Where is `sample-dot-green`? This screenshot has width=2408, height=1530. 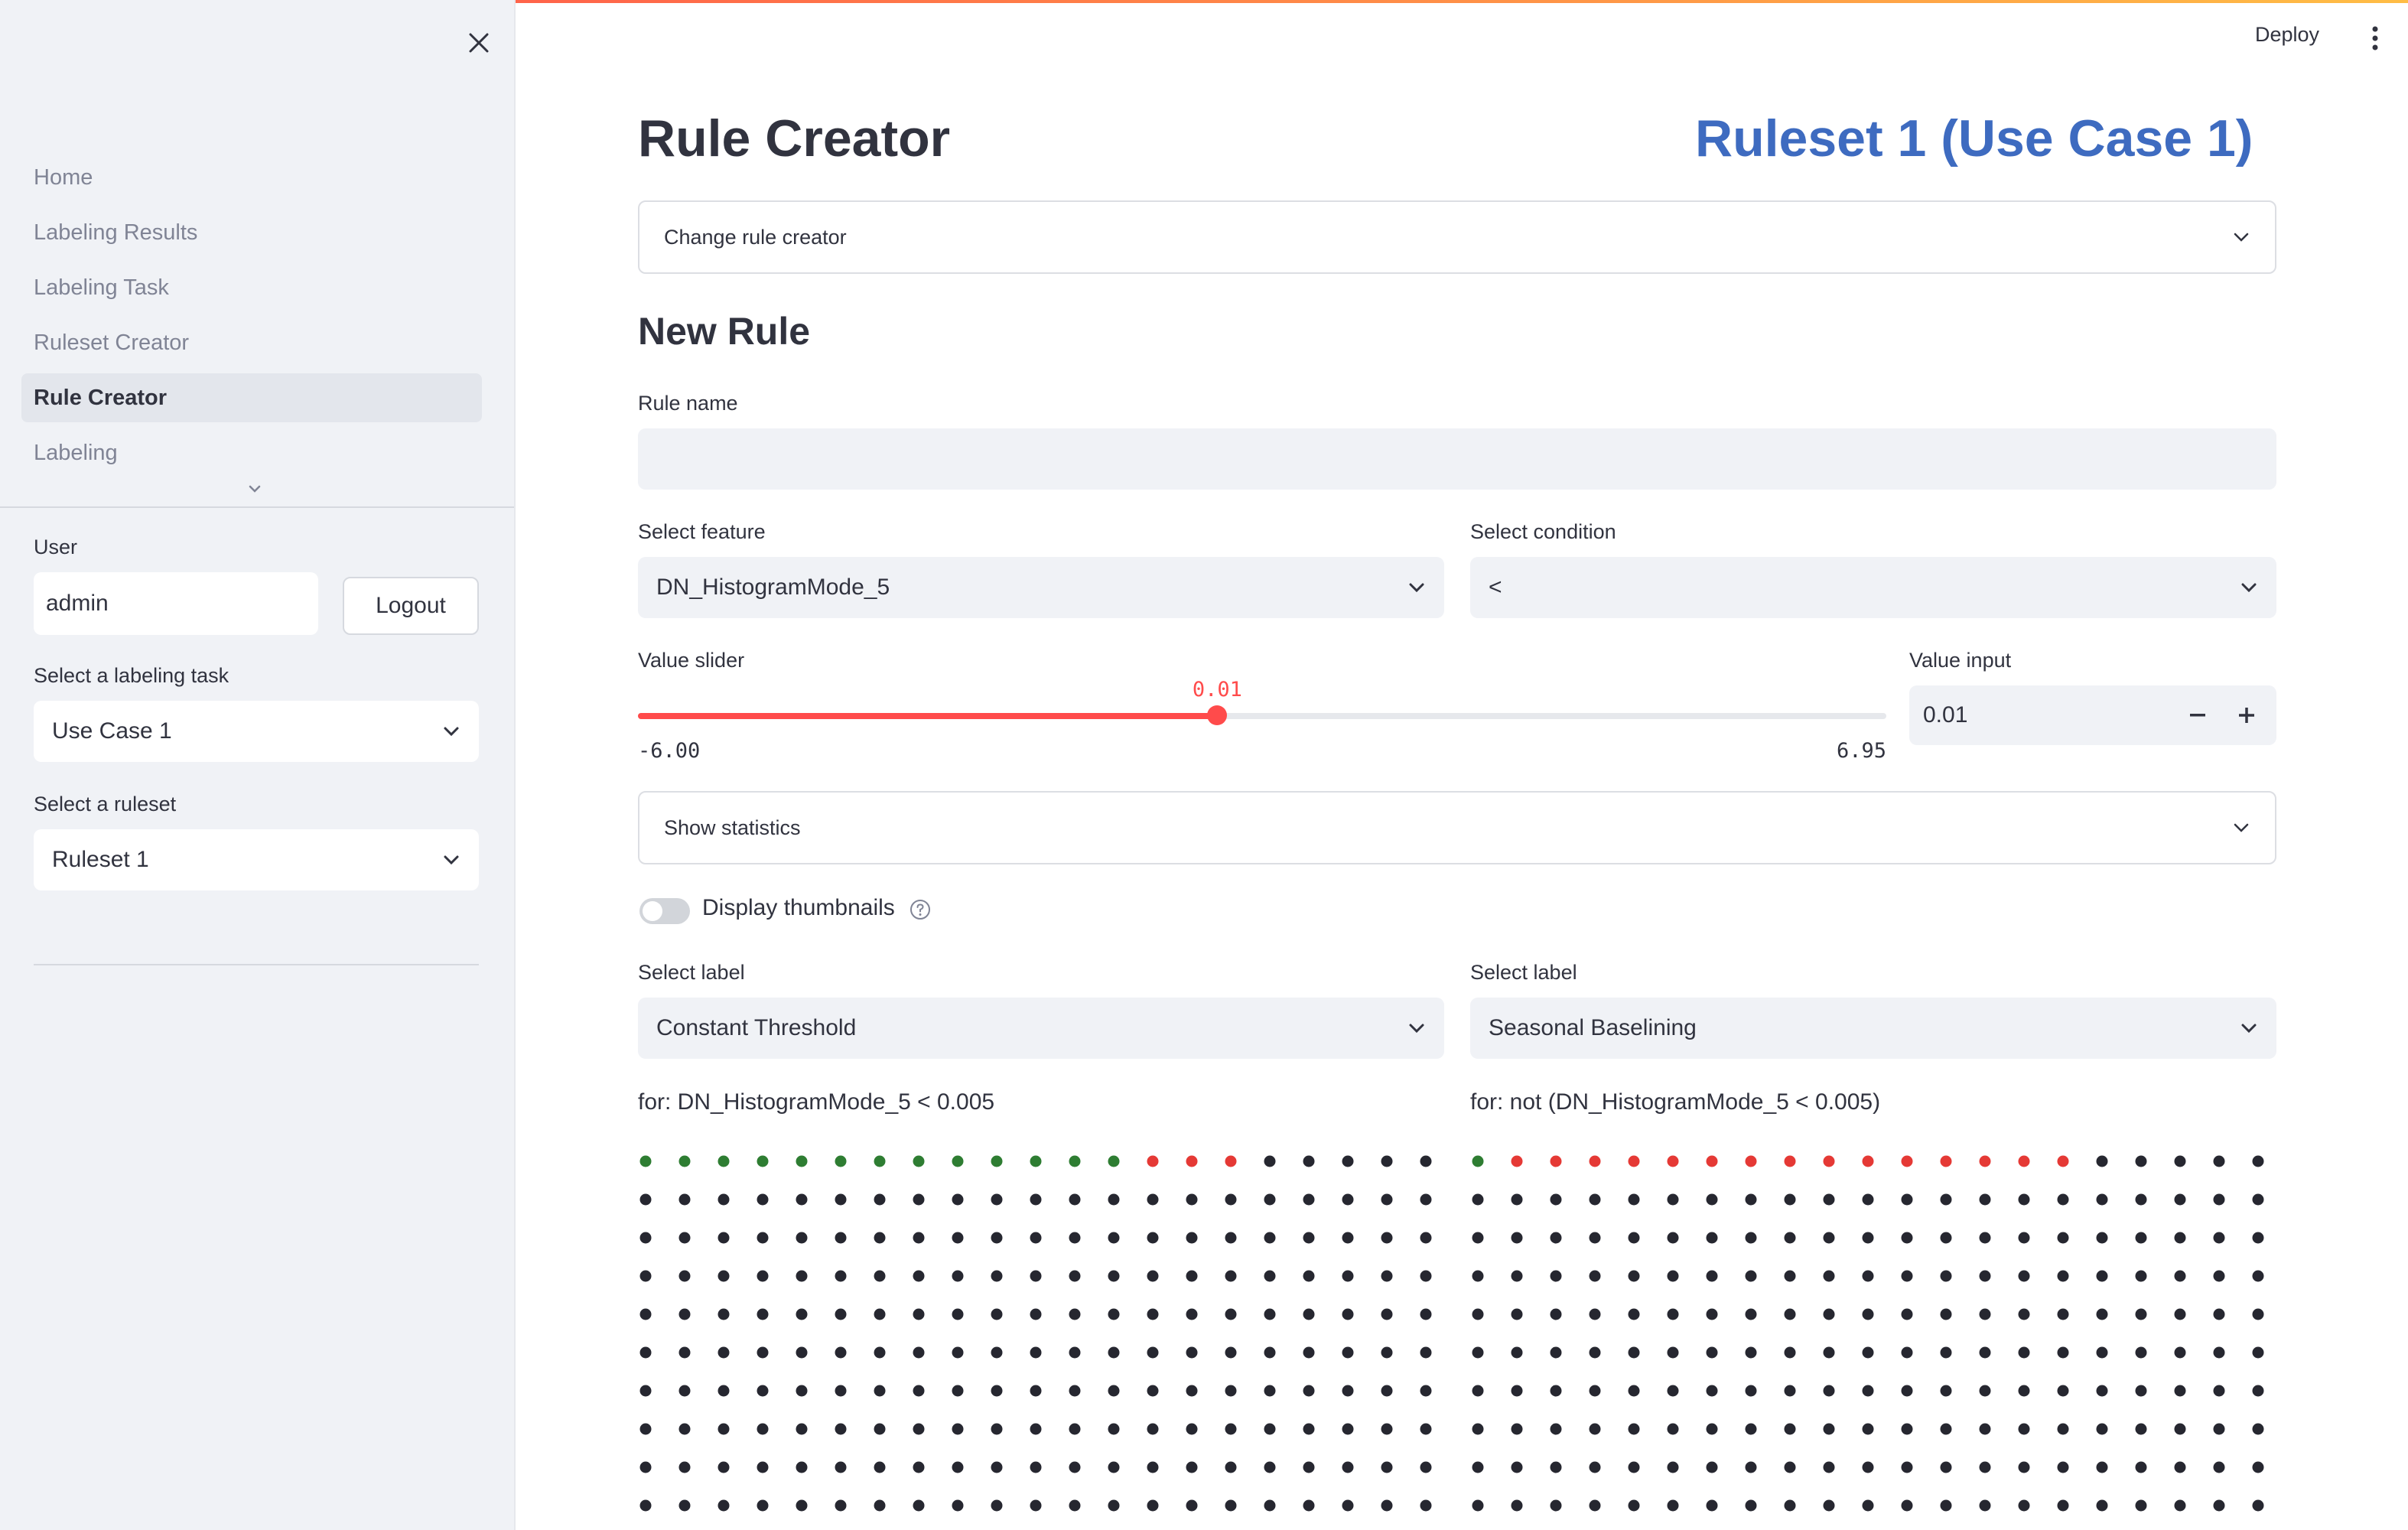 sample-dot-green is located at coordinates (763, 1161).